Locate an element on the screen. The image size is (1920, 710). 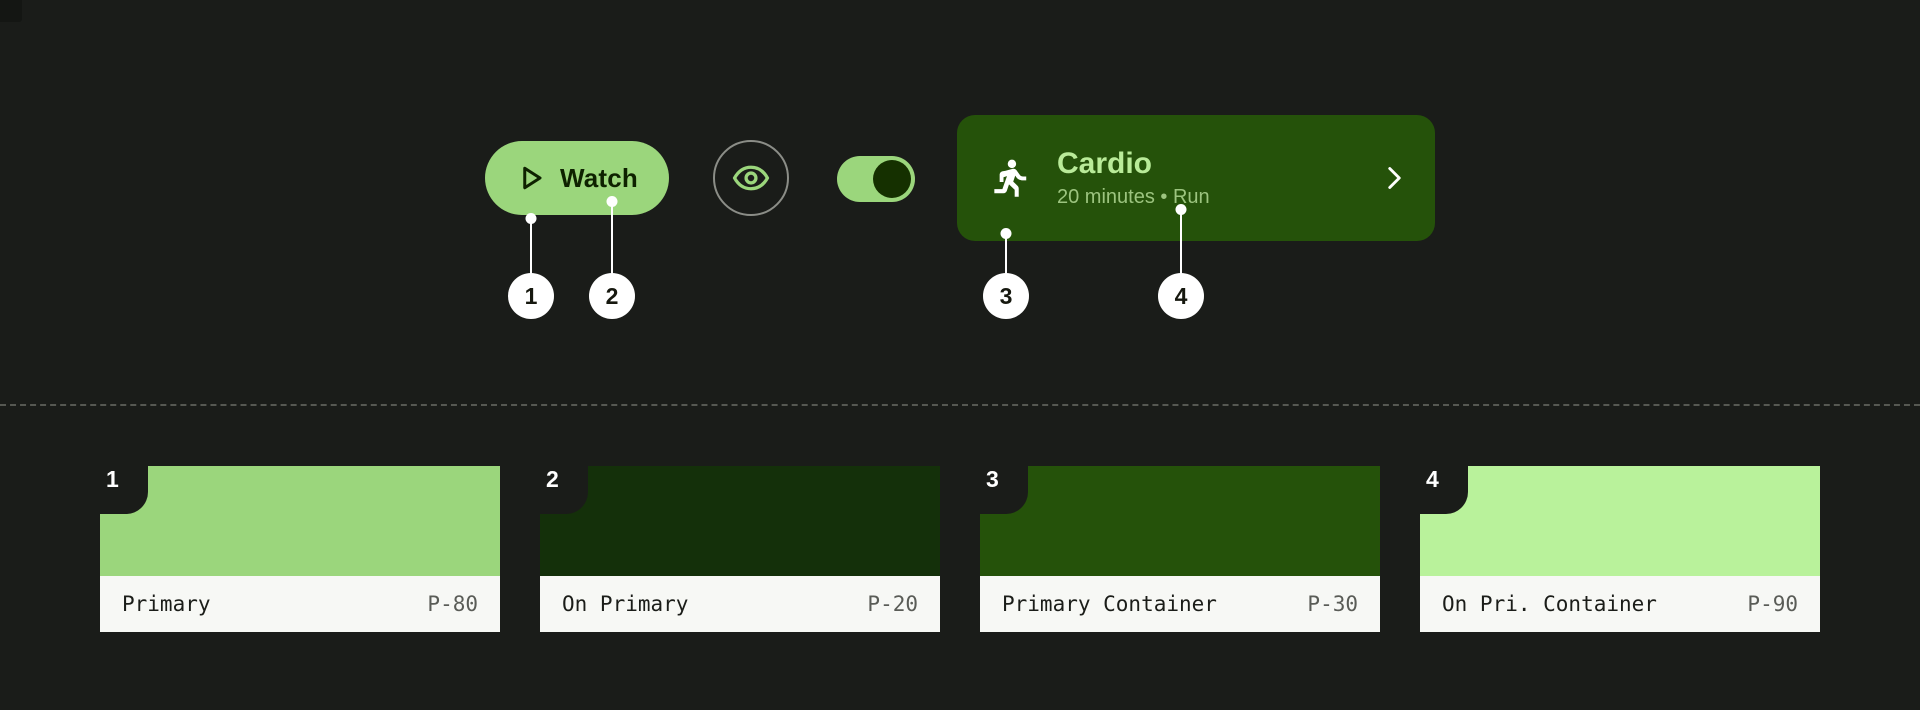
eye-icon-button is located at coordinates (751, 178).